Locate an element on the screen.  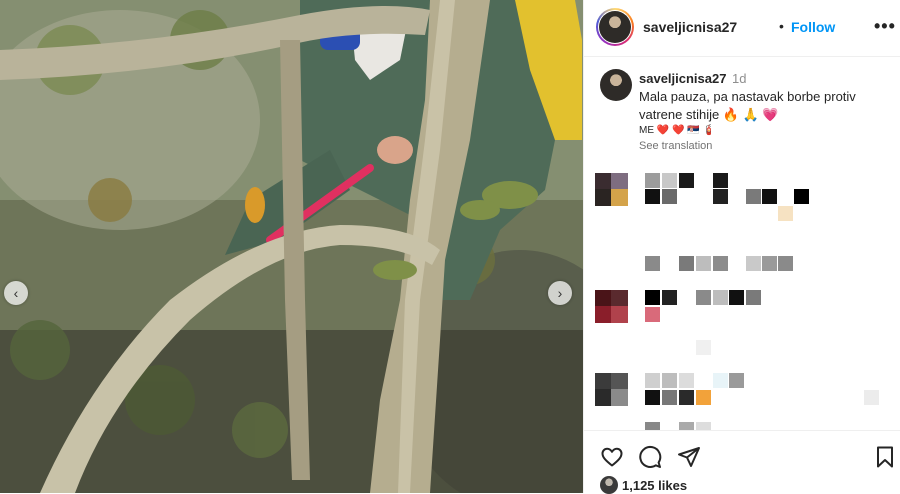
follow-button: Follow is located at coordinates (813, 27).